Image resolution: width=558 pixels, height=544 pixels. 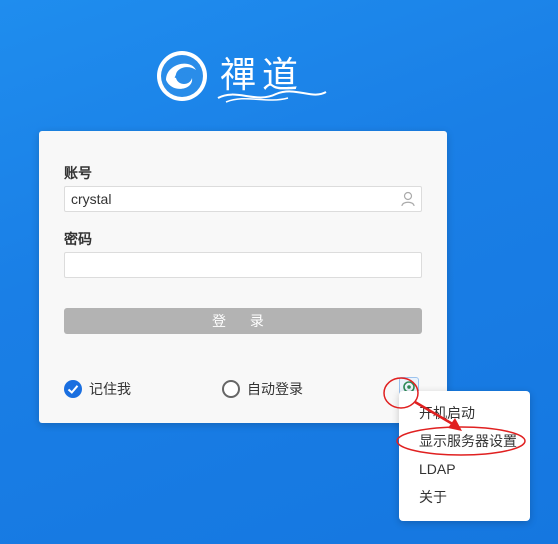 I want to click on menu-item-server-settings: 显示服务器设置, so click(x=464, y=441).